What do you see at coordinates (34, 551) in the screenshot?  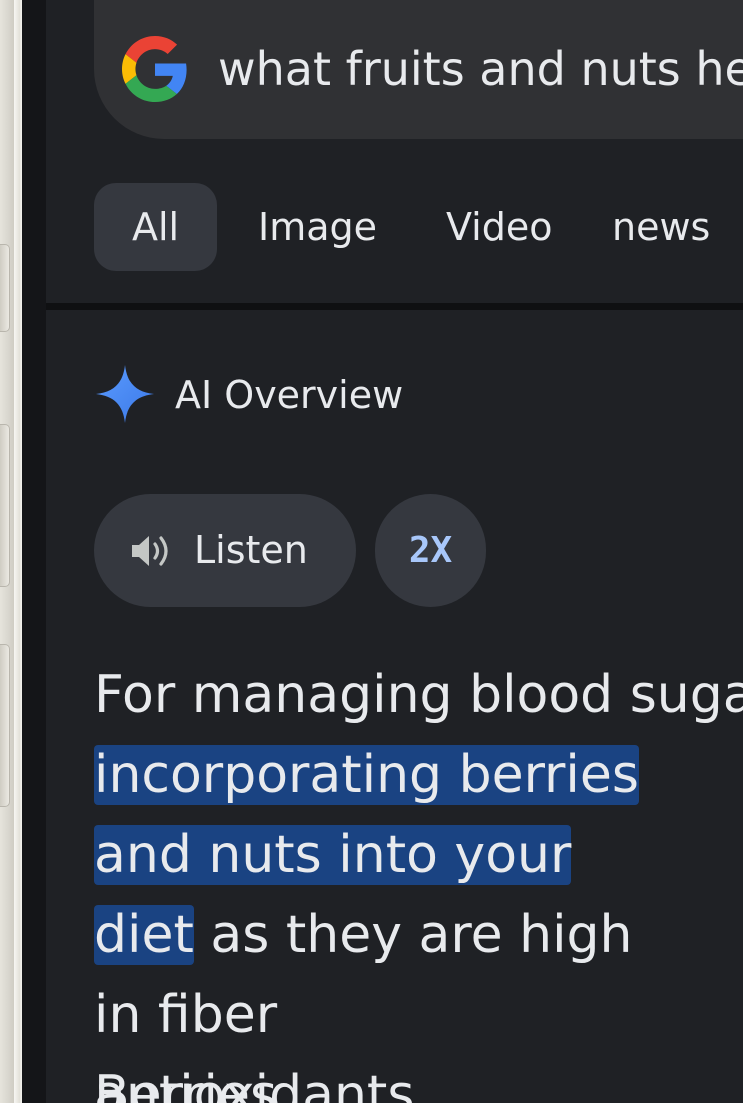 I see `phone-frame` at bounding box center [34, 551].